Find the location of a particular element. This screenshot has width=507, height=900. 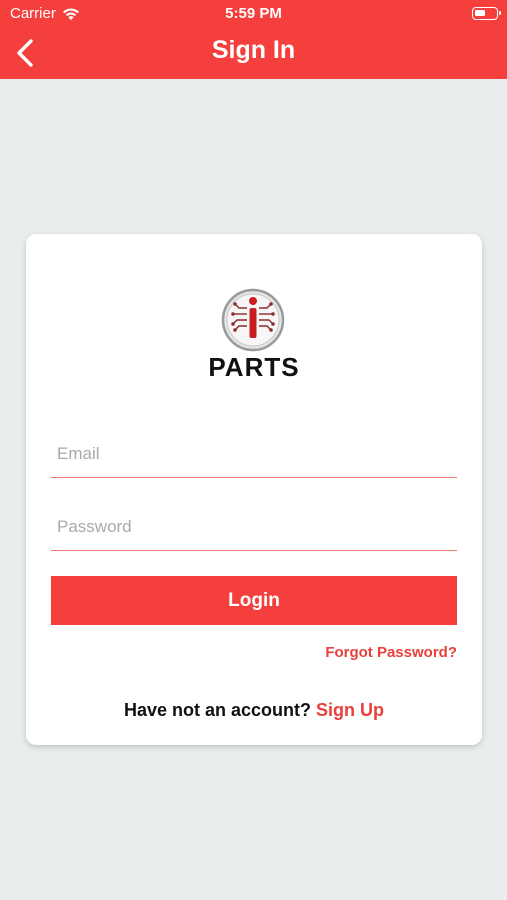

sign-up-link: Sign Up is located at coordinates (350, 710).